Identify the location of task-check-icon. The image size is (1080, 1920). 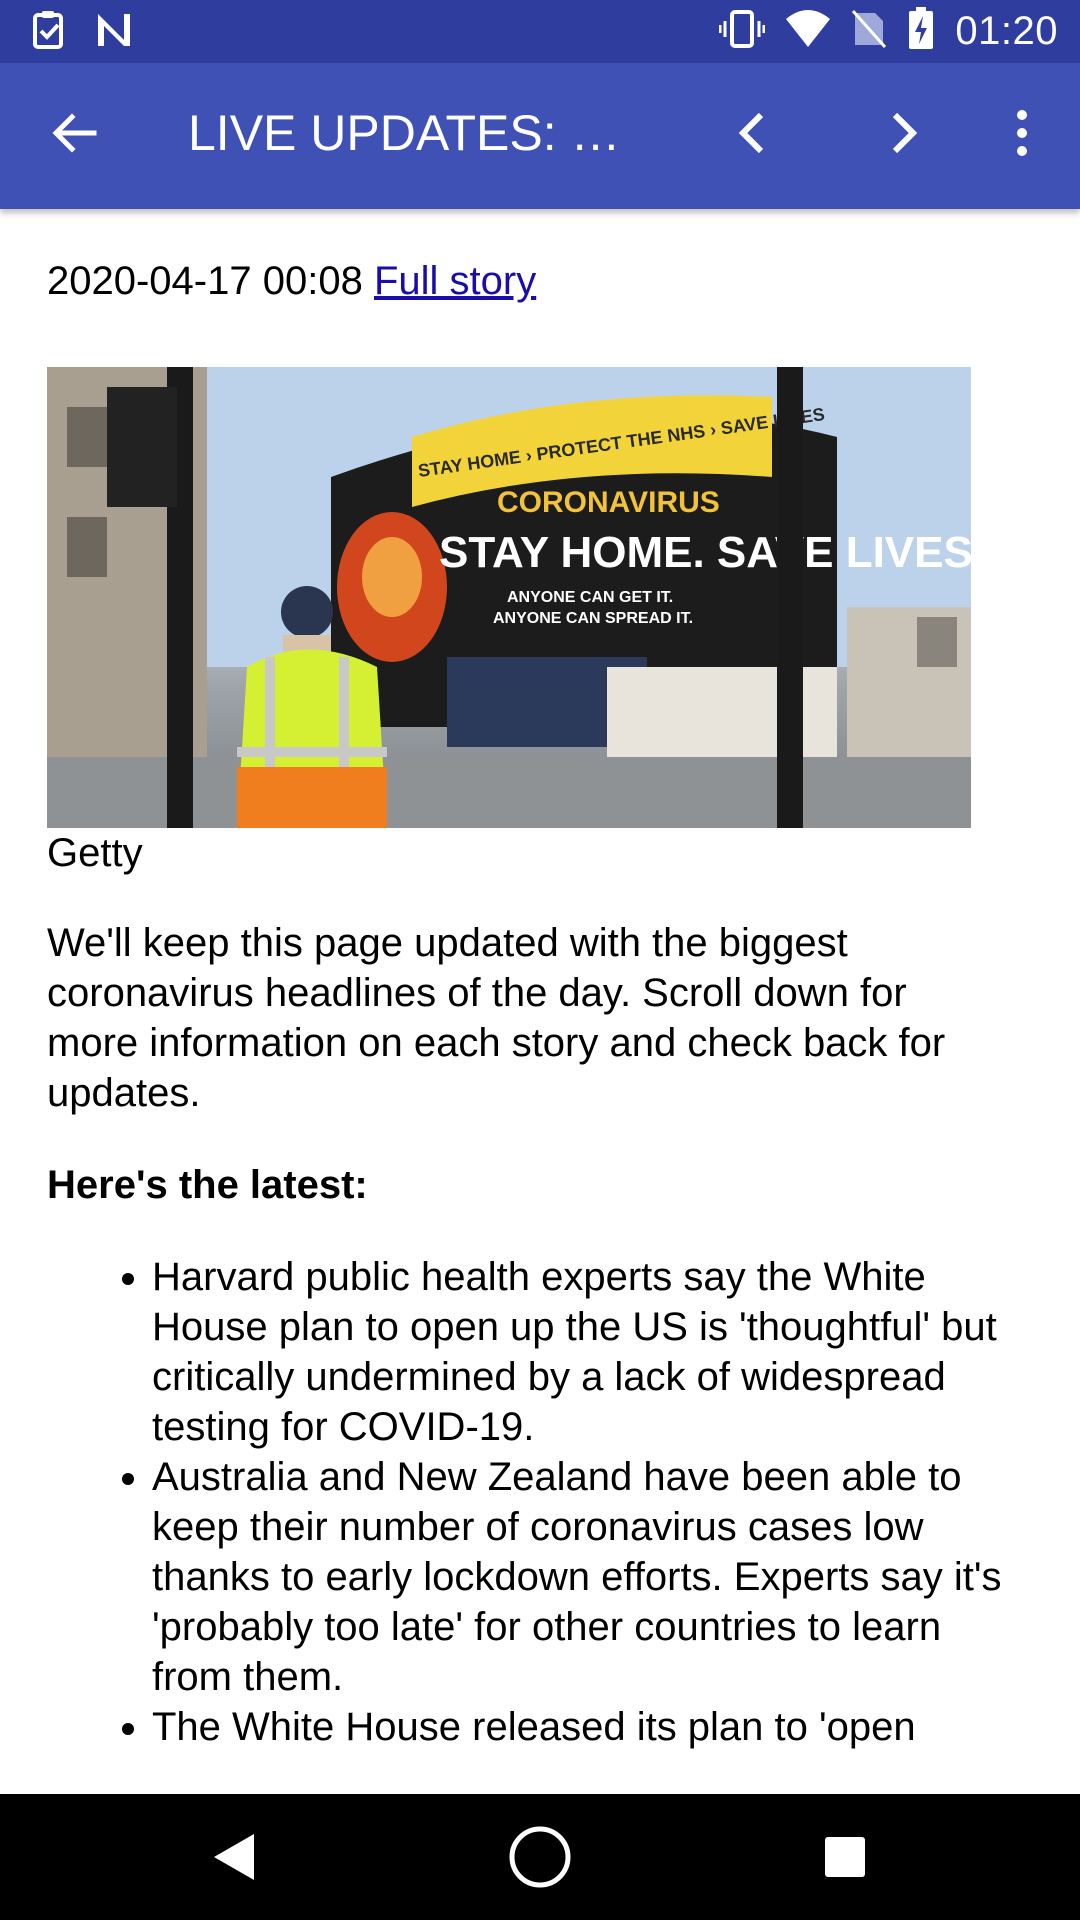
(49, 32).